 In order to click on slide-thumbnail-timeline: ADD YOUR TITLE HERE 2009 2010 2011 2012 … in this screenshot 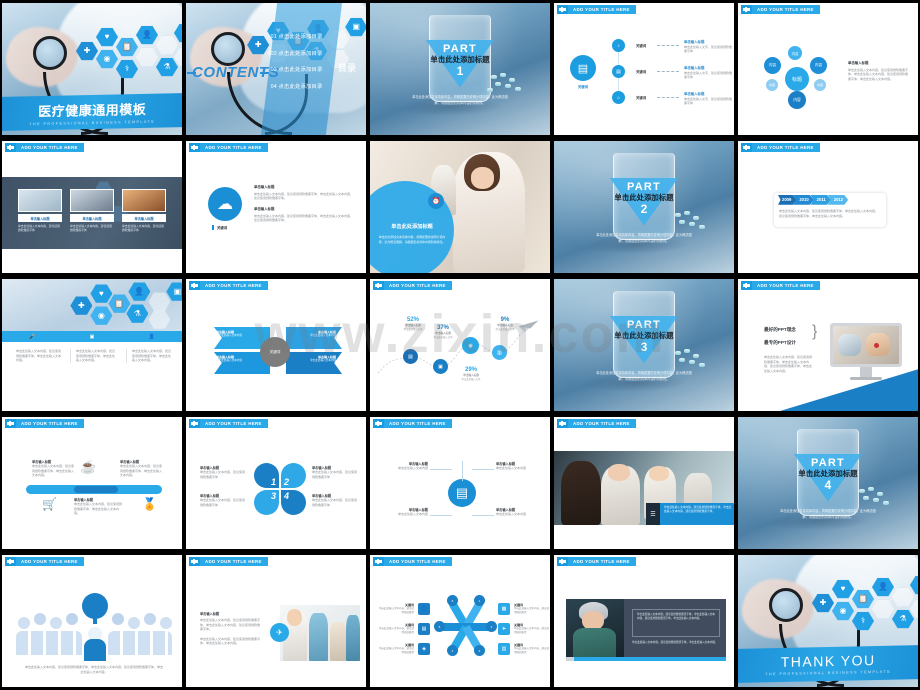, I will do `click(828, 207)`.